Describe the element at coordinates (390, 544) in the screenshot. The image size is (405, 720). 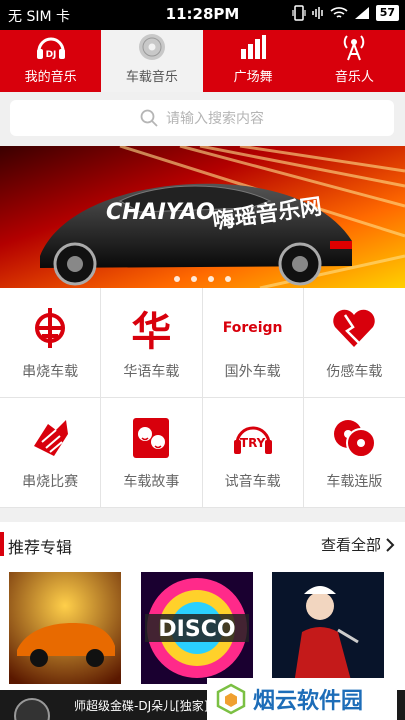
I see `chevron-right-icon` at that location.